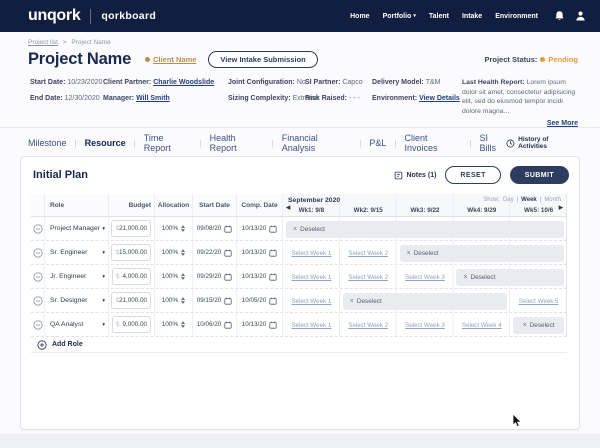 This screenshot has width=600, height=448. Describe the element at coordinates (82, 98) in the screenshot. I see `detail-value: 12/30/2020` at that location.